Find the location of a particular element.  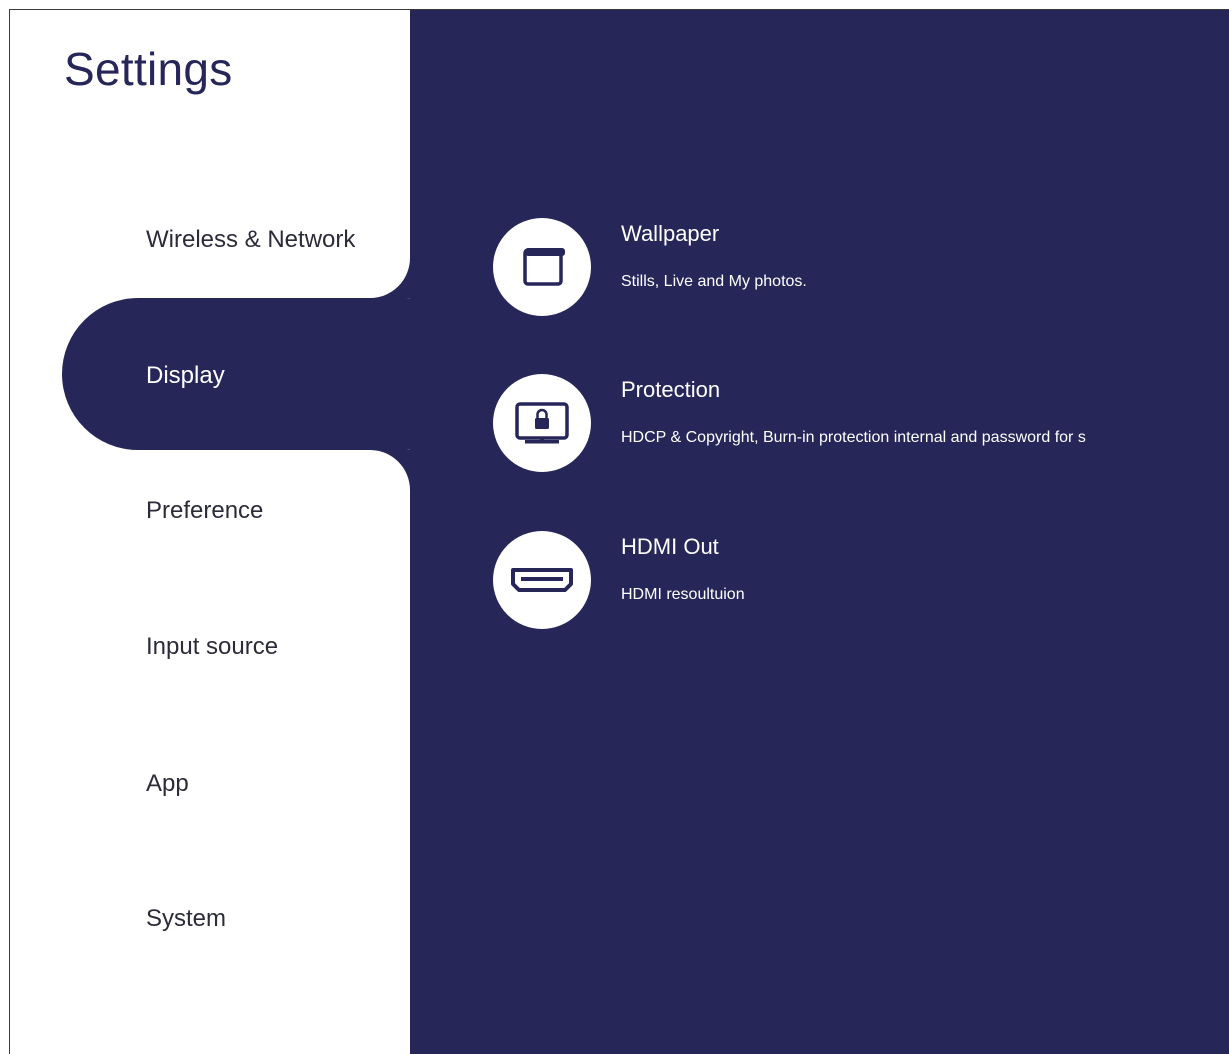

sidebar-item-app: App is located at coordinates (167, 784).